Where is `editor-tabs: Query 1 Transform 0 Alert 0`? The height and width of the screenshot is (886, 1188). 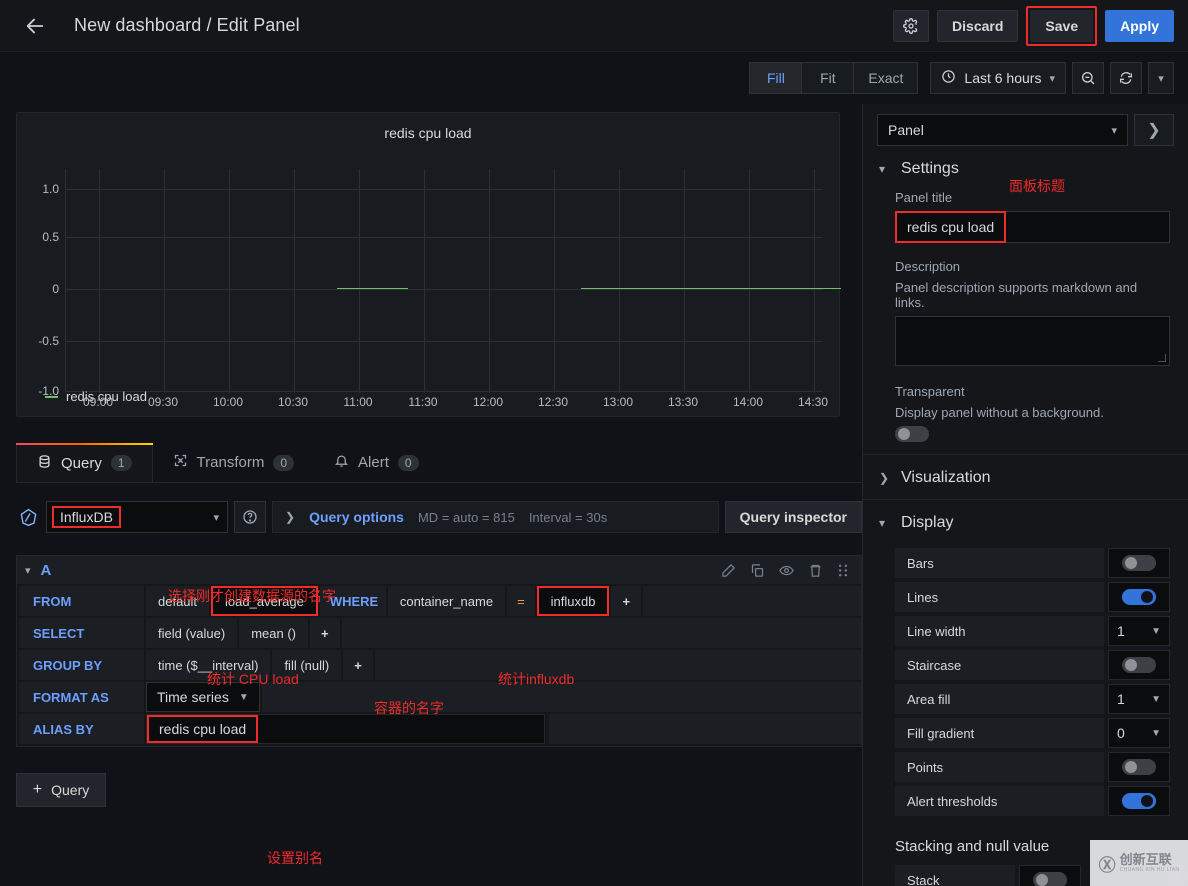 editor-tabs: Query 1 Transform 0 Alert 0 is located at coordinates (439, 463).